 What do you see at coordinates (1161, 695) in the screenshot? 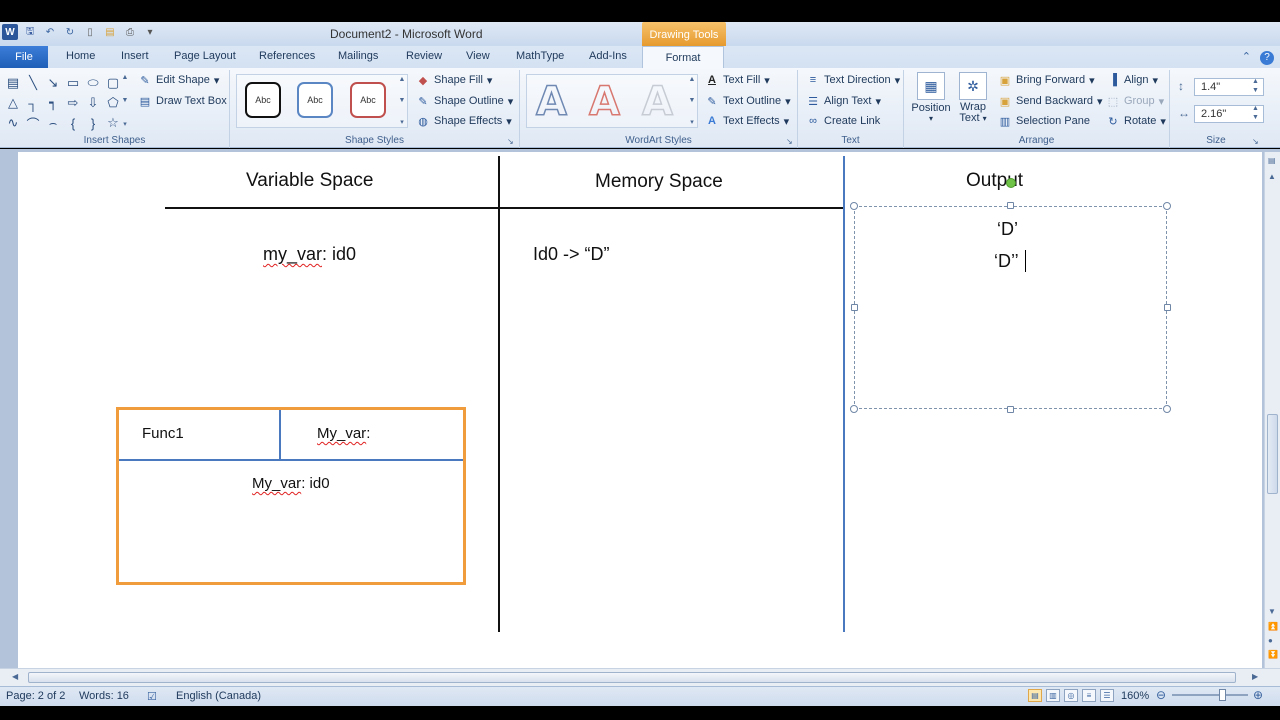
I see `zoom-out-icon: ⊖` at bounding box center [1161, 695].